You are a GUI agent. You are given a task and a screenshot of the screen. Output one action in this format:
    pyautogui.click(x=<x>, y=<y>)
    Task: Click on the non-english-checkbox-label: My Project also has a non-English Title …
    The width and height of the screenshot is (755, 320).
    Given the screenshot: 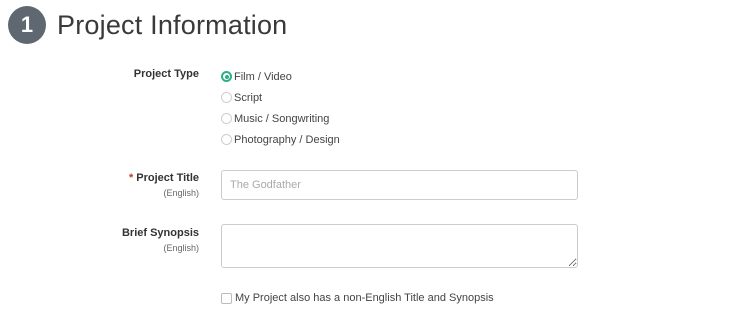 What is the action you would take?
    pyautogui.click(x=364, y=298)
    